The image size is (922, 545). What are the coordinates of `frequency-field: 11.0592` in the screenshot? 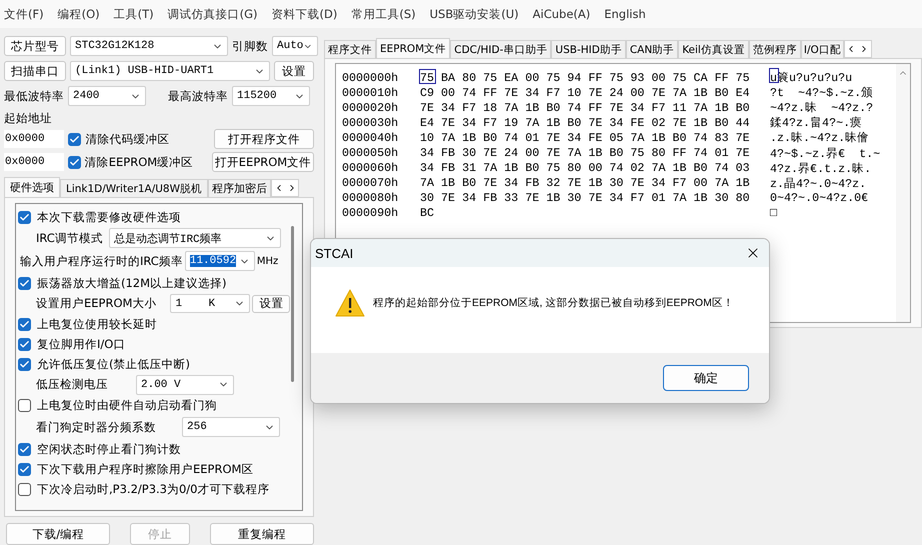 It's located at (219, 261).